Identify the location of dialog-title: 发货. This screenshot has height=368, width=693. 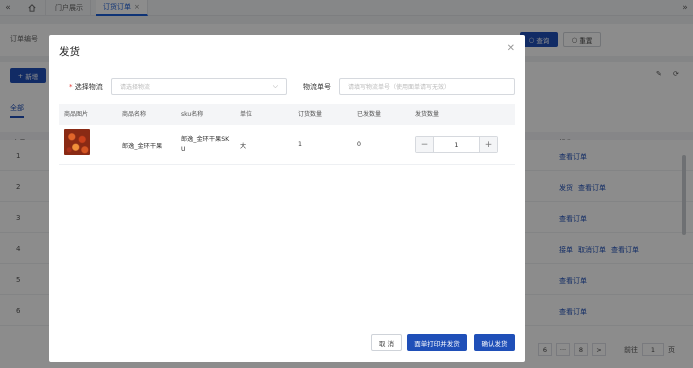
(69, 52).